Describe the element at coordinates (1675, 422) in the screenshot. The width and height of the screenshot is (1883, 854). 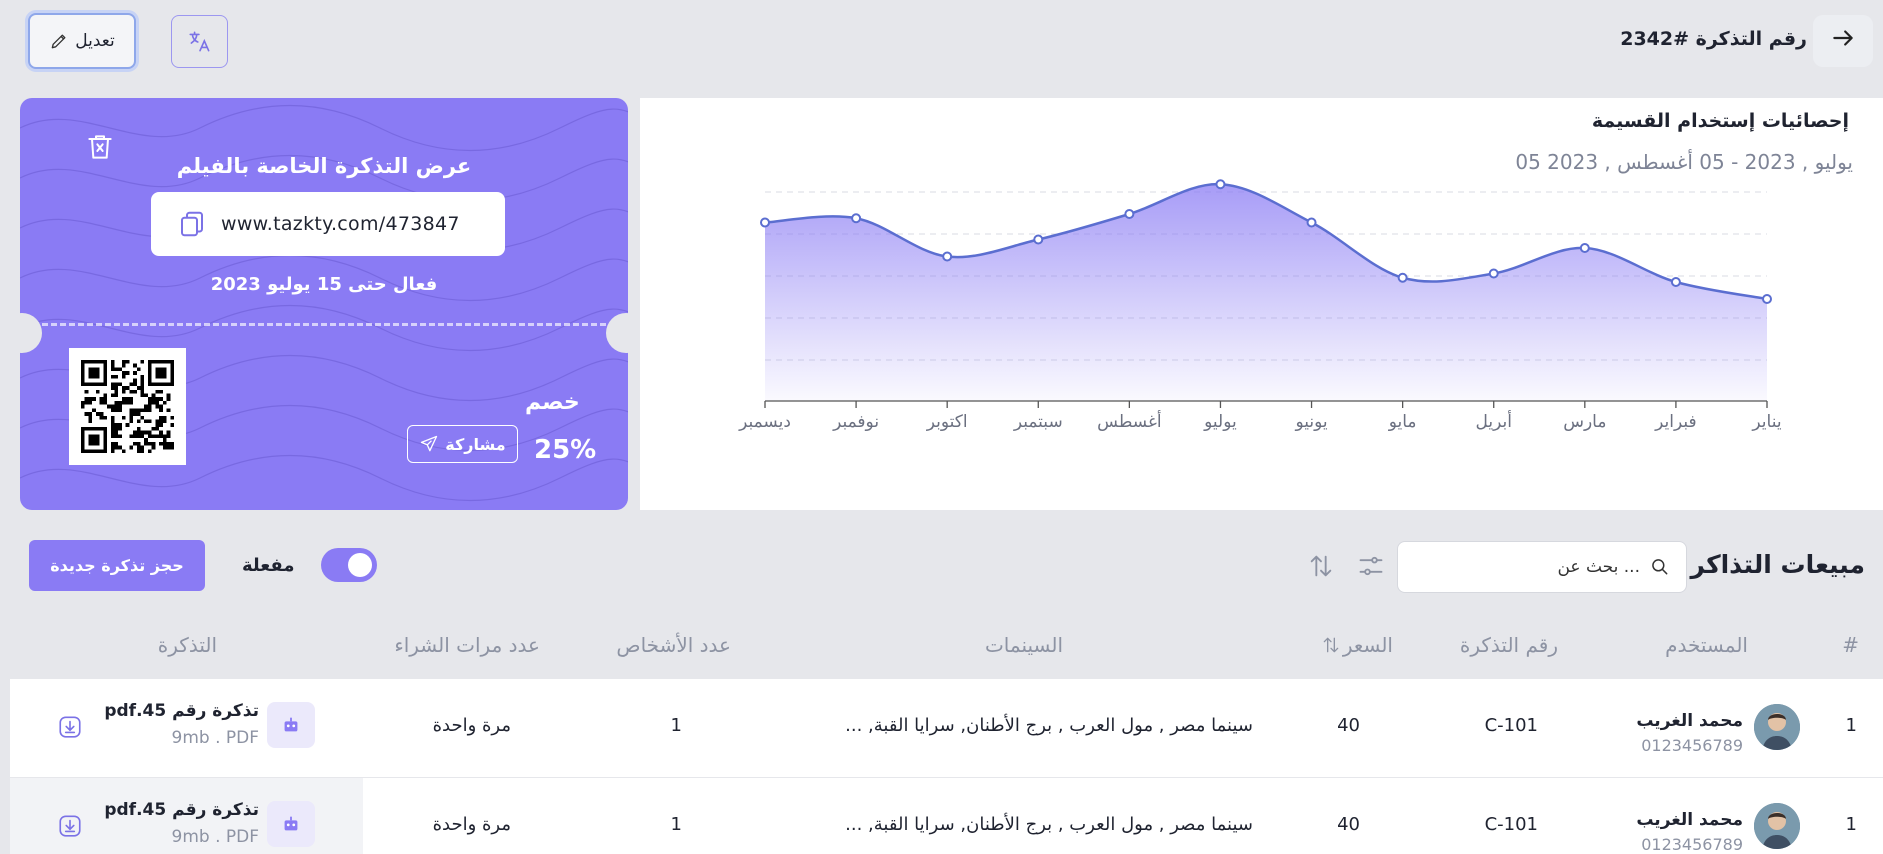
I see `x-tick-label: فبراير` at that location.